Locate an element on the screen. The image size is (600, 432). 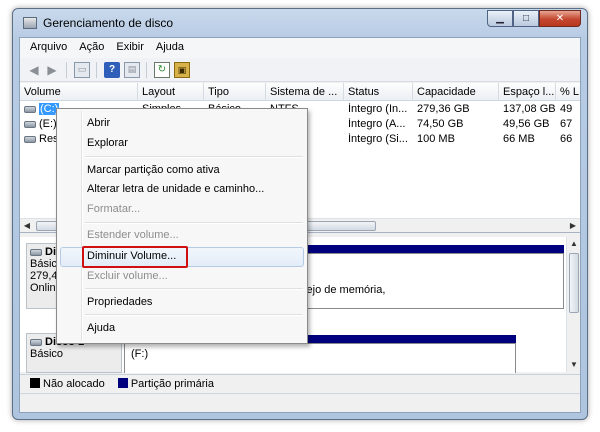
pct-cell: 49 is located at coordinates (566, 109).